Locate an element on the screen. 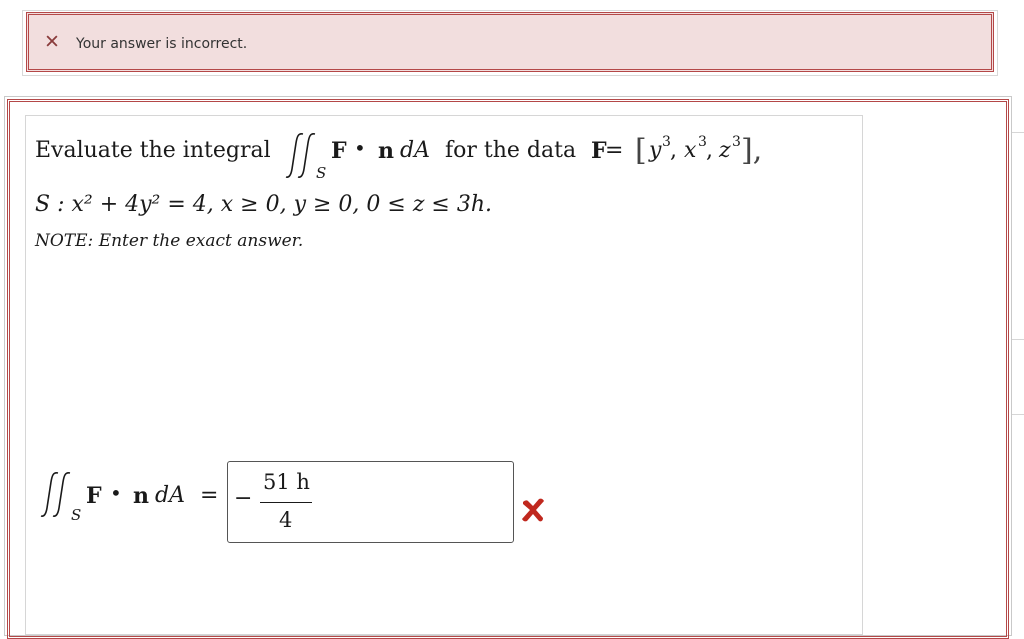  close-icon is located at coordinates (52, 41).